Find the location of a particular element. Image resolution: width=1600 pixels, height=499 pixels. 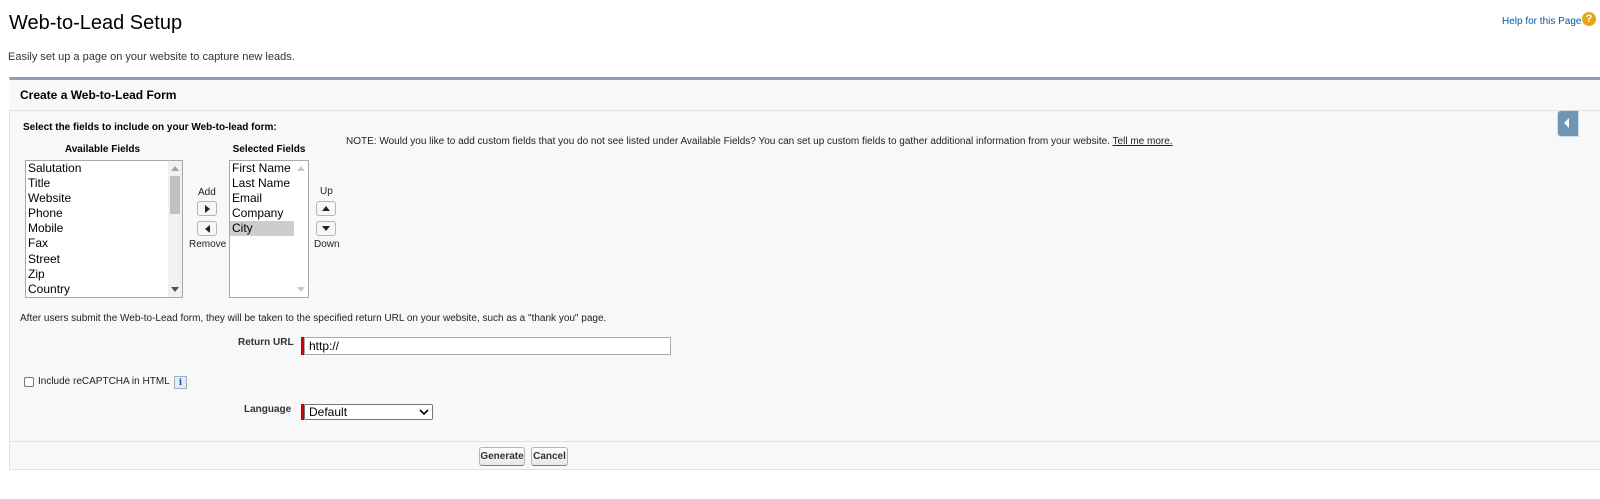

scroll-thumb is located at coordinates (175, 195).